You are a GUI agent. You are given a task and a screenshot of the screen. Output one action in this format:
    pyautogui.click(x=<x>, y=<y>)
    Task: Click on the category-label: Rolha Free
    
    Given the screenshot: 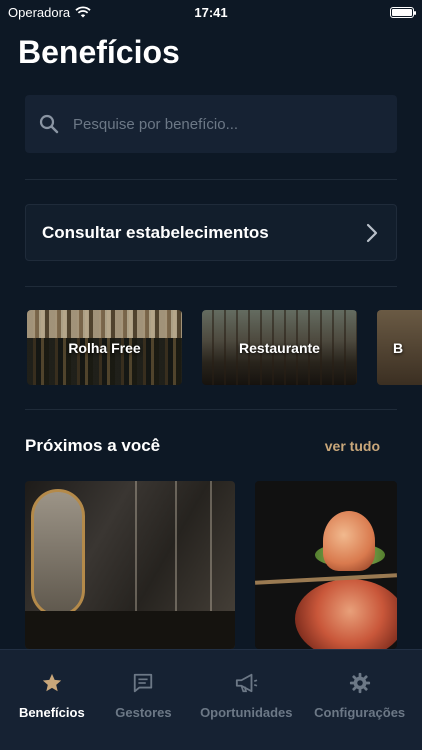 What is the action you would take?
    pyautogui.click(x=104, y=347)
    